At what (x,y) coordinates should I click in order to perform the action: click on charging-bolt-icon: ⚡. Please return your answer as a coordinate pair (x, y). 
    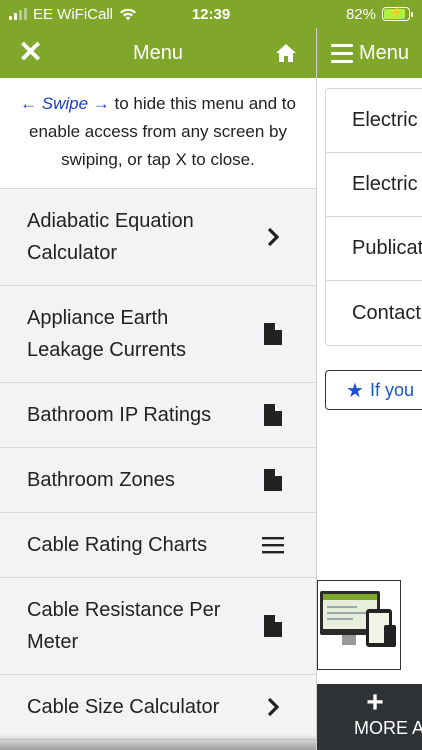
    Looking at the image, I should click on (396, 13).